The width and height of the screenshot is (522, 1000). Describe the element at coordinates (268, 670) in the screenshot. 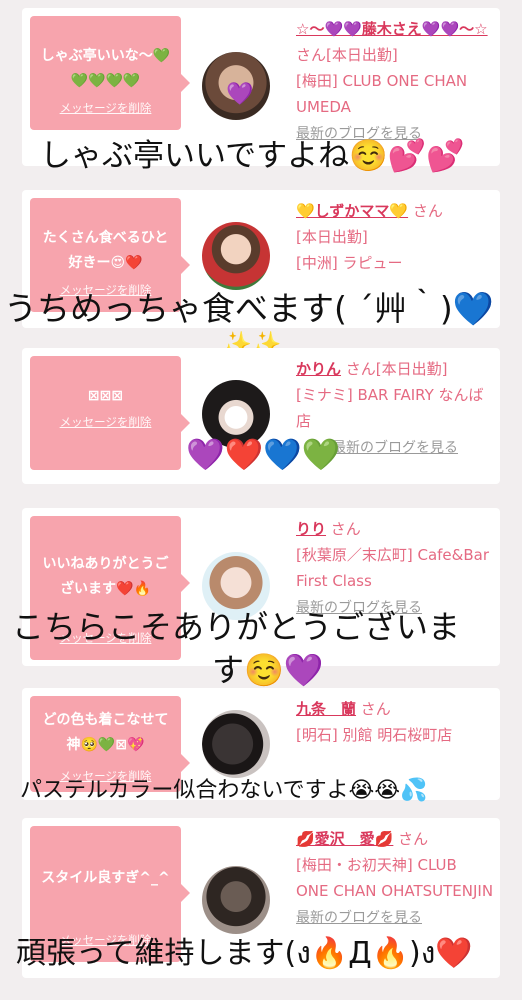

I see `reply-caption: す☺️💜` at that location.